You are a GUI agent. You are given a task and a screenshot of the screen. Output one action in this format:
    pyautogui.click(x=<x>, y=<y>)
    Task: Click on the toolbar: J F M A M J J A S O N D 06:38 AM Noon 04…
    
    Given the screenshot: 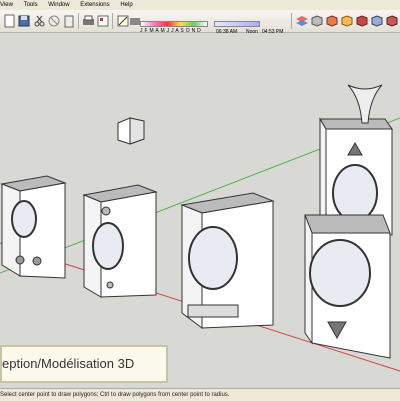 What is the action you would take?
    pyautogui.click(x=200, y=22)
    